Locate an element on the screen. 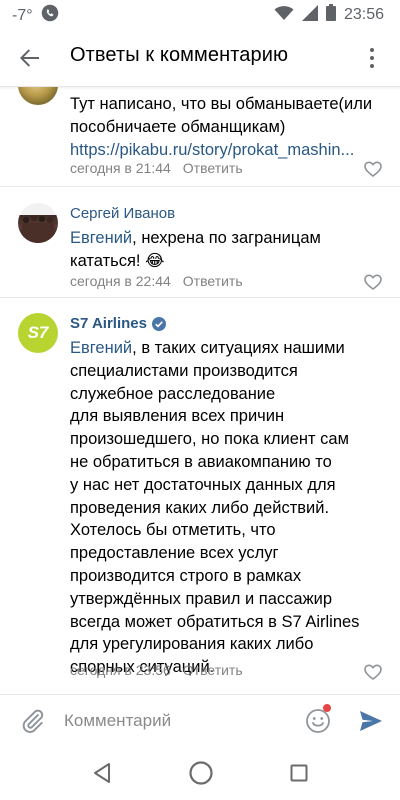 This screenshot has height=800, width=400. notification-dot is located at coordinates (327, 708).